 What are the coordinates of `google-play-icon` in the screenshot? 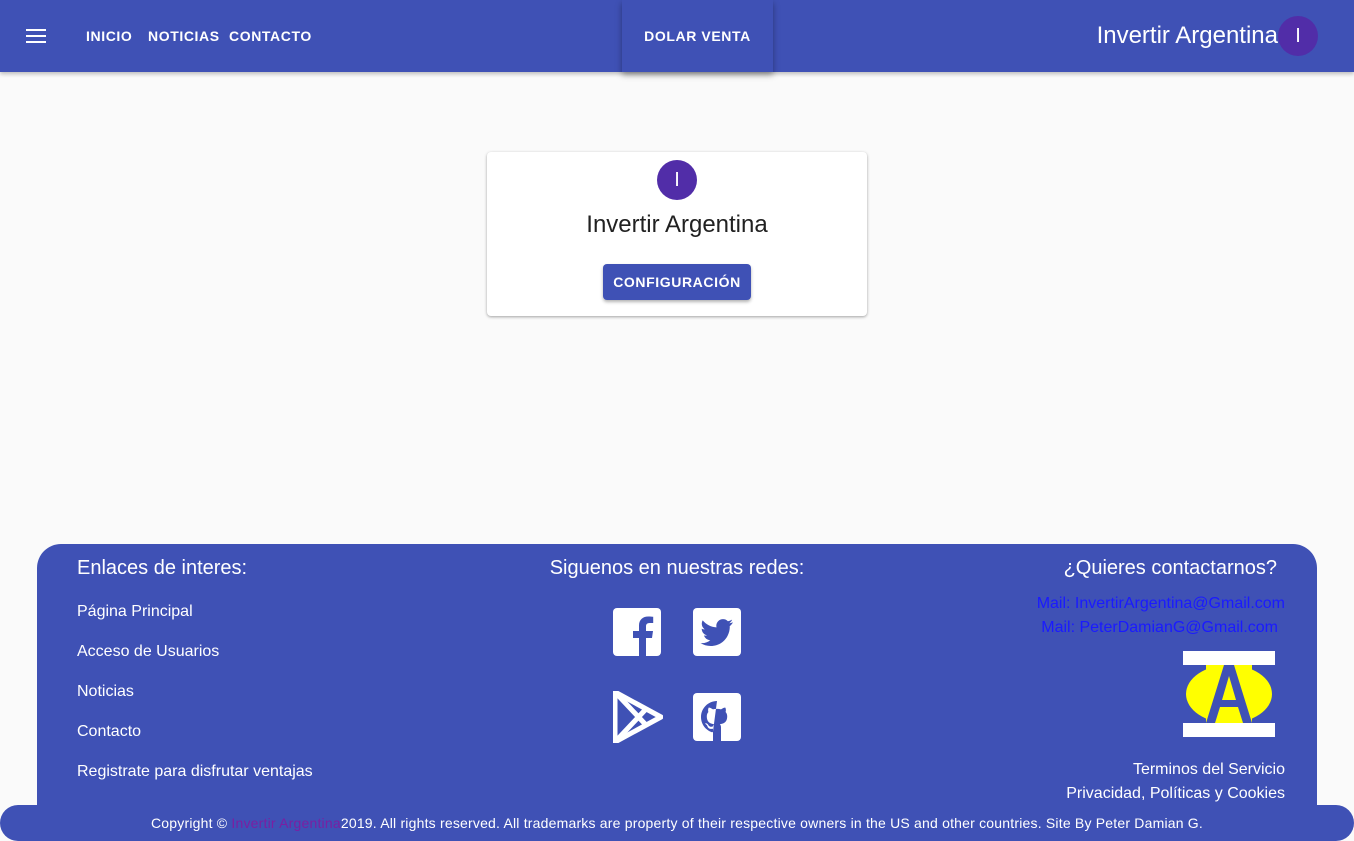 It's located at (638, 717).